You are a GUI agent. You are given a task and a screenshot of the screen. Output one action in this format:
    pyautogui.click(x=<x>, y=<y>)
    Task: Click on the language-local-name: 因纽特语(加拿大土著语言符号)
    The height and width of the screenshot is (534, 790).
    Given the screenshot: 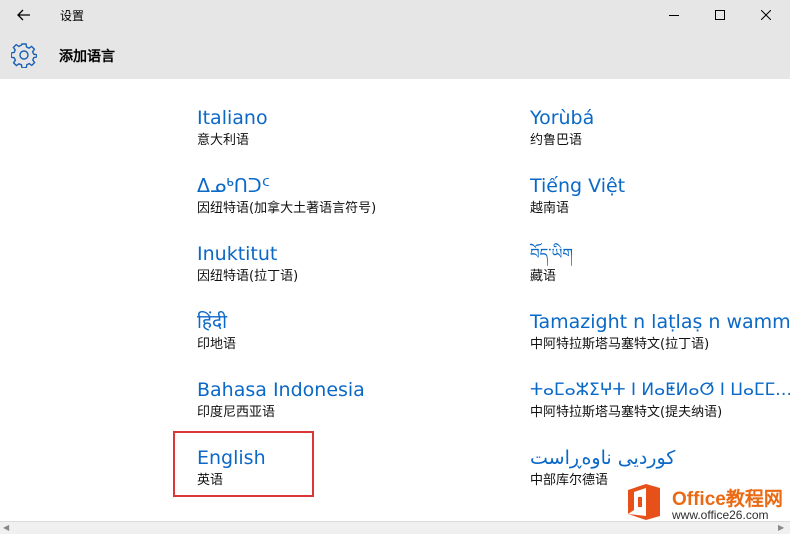 What is the action you would take?
    pyautogui.click(x=287, y=208)
    